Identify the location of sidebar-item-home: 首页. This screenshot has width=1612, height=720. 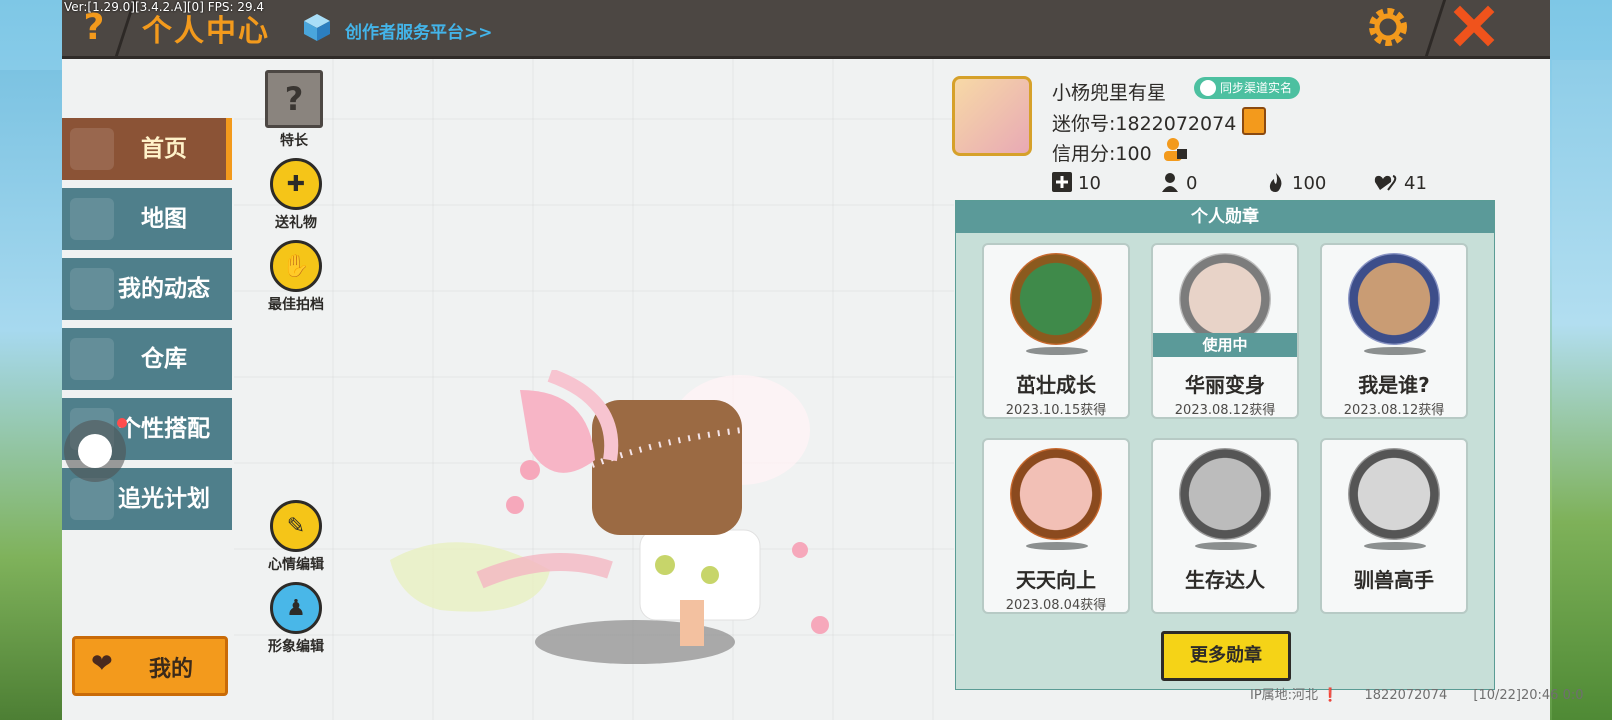
(147, 149).